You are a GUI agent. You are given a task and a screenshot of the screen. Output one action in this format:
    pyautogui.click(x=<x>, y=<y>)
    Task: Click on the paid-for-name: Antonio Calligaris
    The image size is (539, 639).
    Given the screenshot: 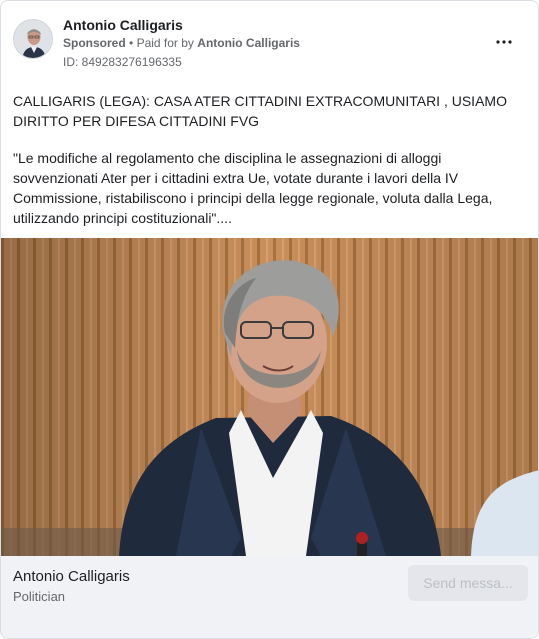 What is the action you would take?
    pyautogui.click(x=248, y=43)
    